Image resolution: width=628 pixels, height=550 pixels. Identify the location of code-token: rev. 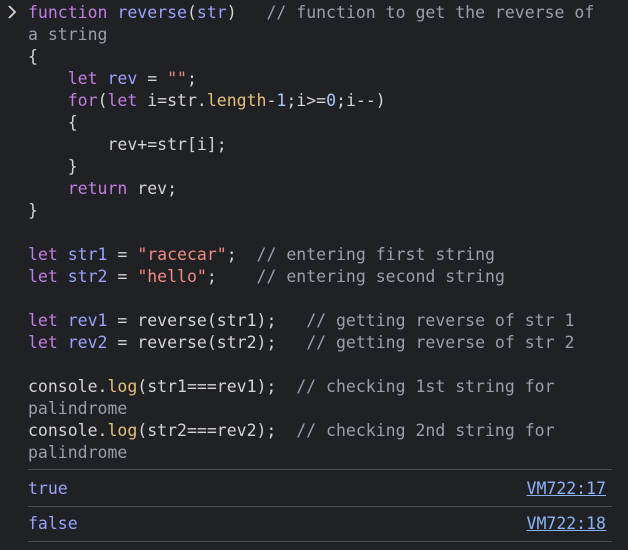
(122, 78).